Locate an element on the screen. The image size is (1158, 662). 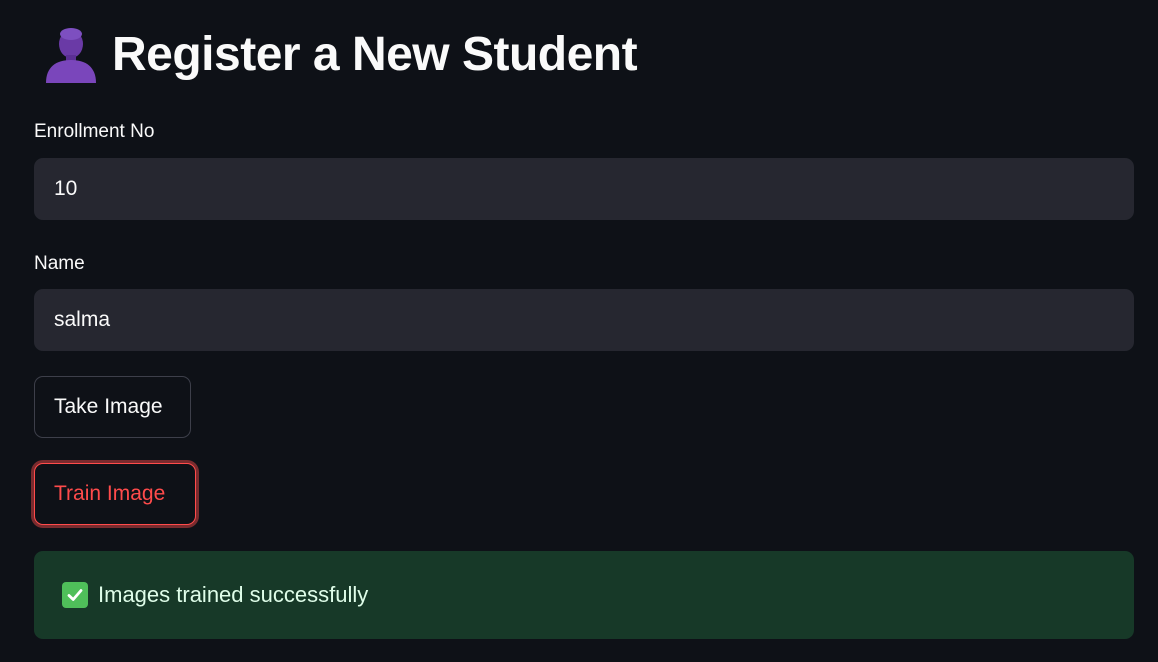
success-message: Images trained successfully is located at coordinates (233, 594).